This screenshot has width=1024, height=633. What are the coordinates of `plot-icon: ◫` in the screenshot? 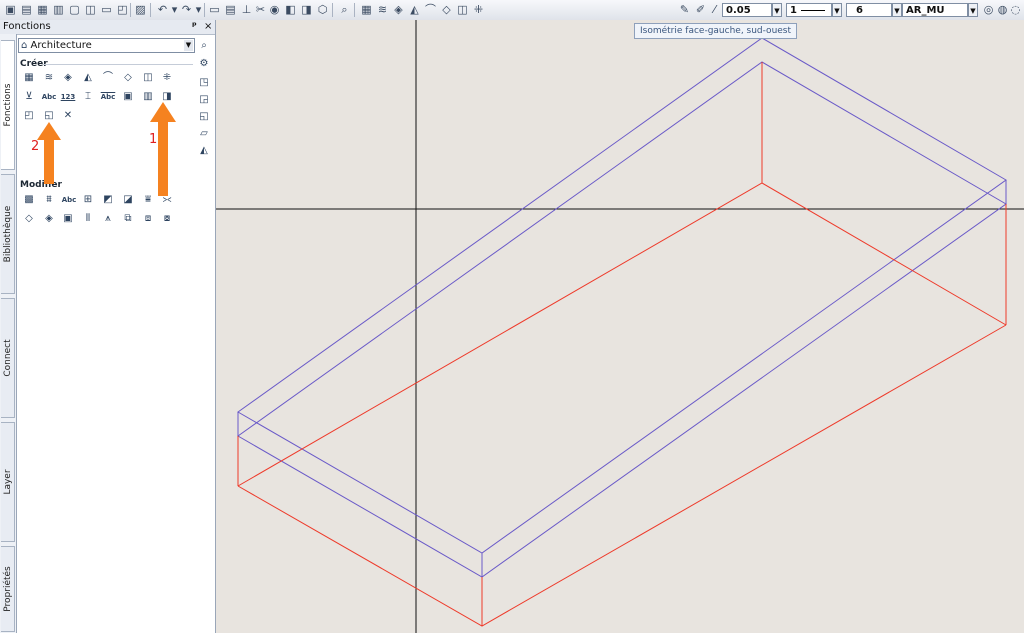 It's located at (90, 9).